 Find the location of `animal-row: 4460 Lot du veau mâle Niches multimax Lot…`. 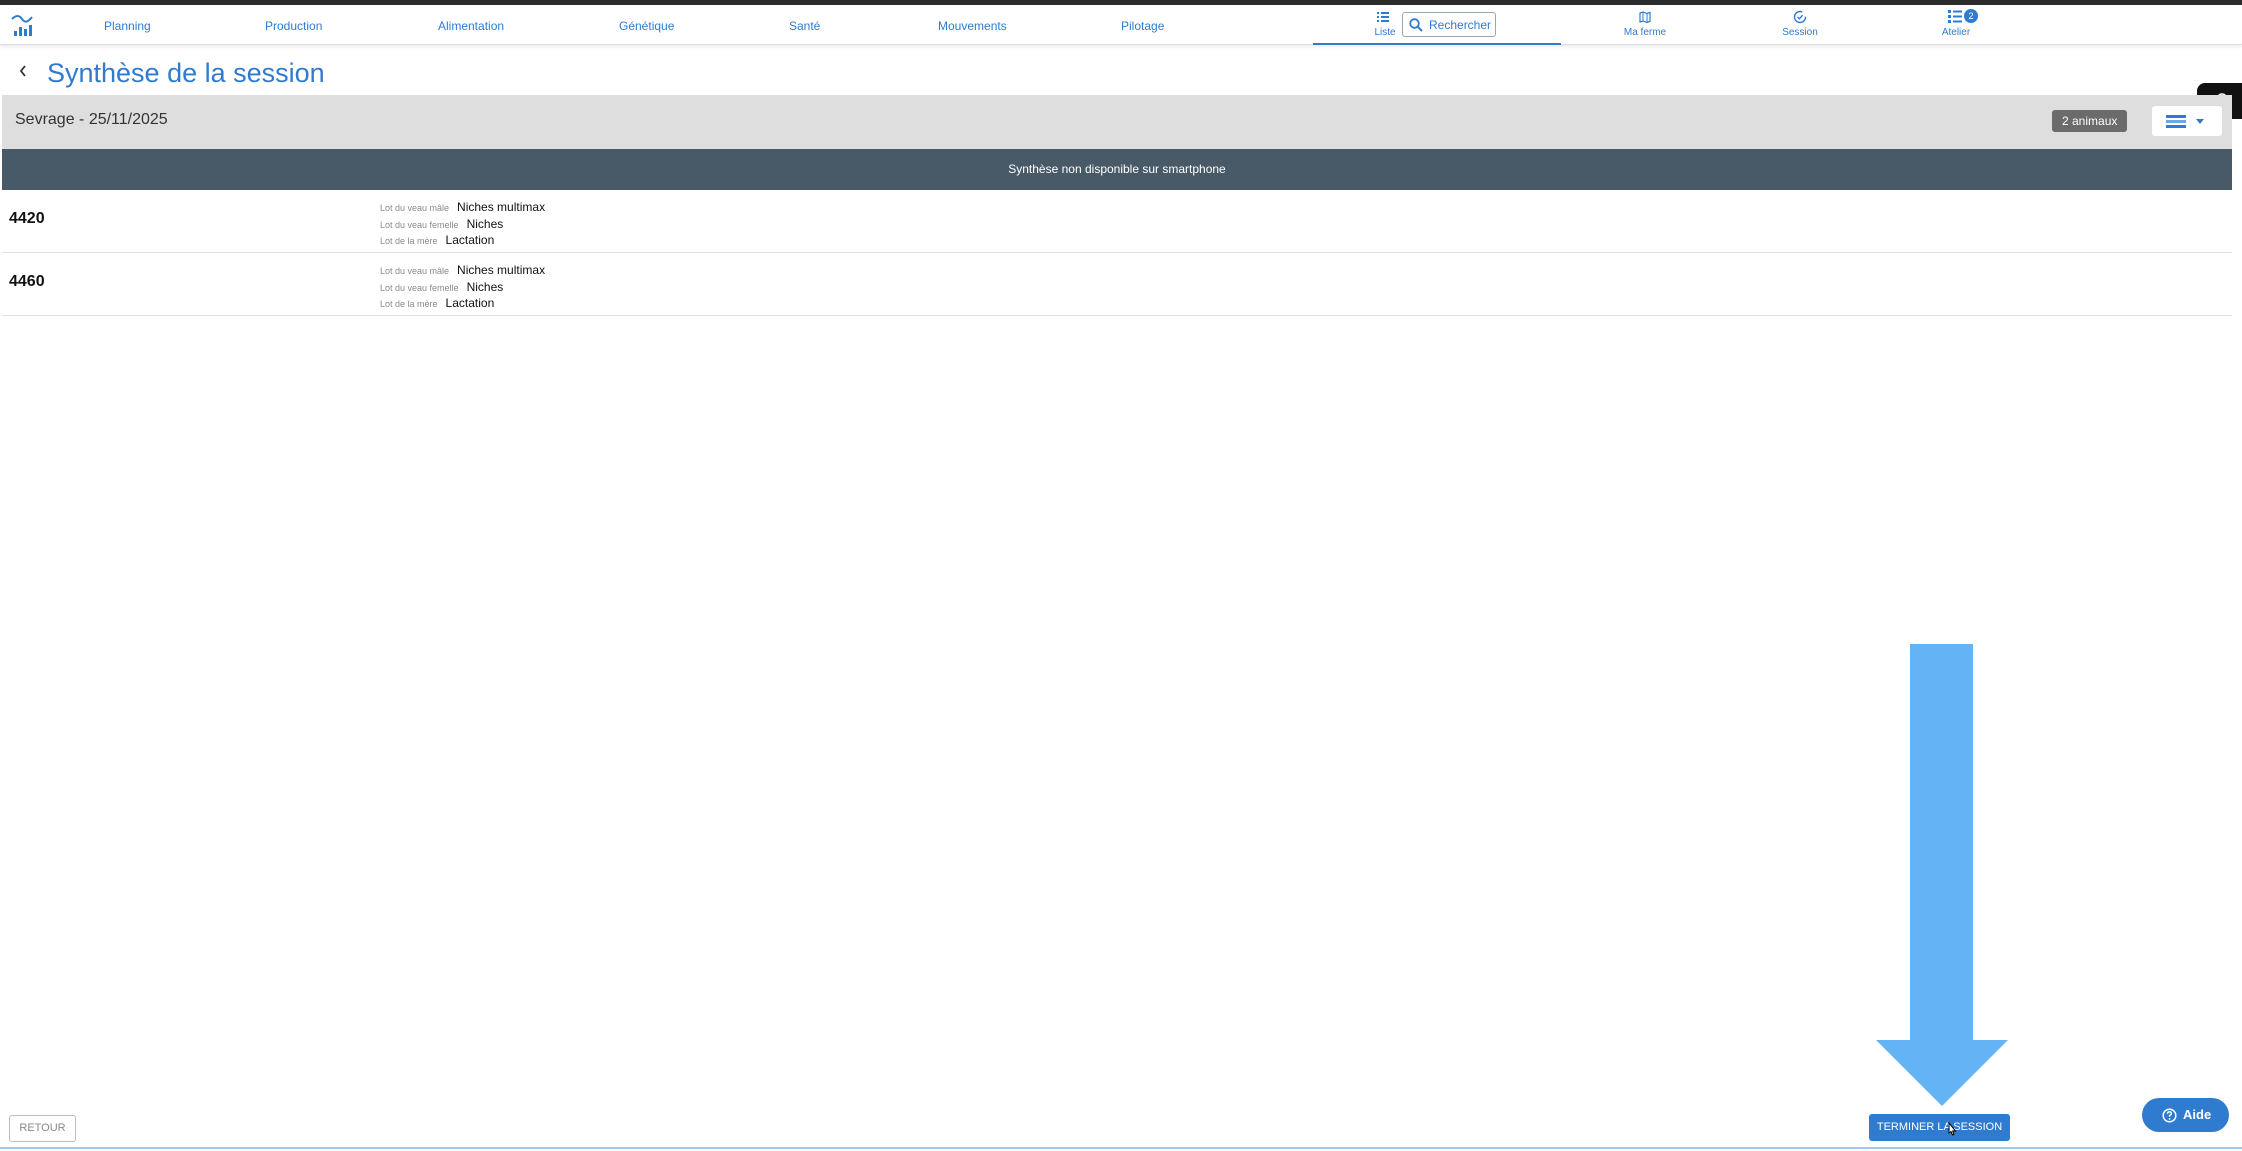

animal-row: 4460 Lot du veau mâle Niches multimax Lot… is located at coordinates (1117, 284).